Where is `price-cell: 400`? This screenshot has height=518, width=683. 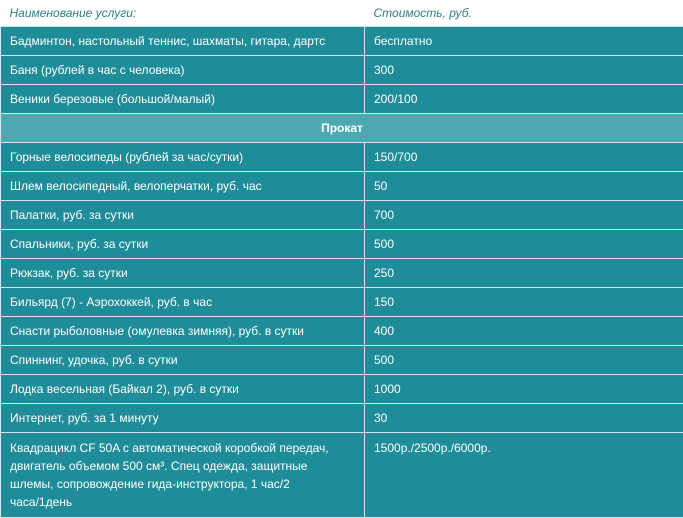 price-cell: 400 is located at coordinates (524, 331).